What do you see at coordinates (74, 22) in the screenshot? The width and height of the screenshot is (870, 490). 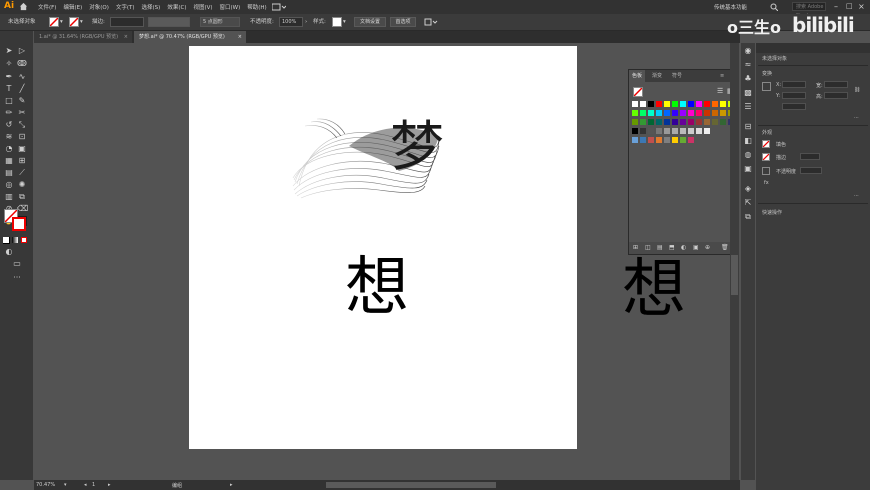 I see `stroke-swatch` at bounding box center [74, 22].